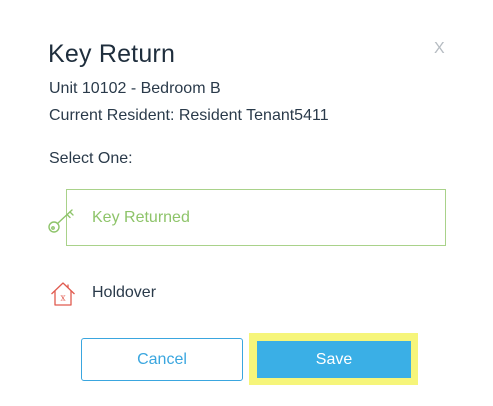 Image resolution: width=493 pixels, height=406 pixels. Describe the element at coordinates (334, 359) in the screenshot. I see `save-button: Save` at that location.